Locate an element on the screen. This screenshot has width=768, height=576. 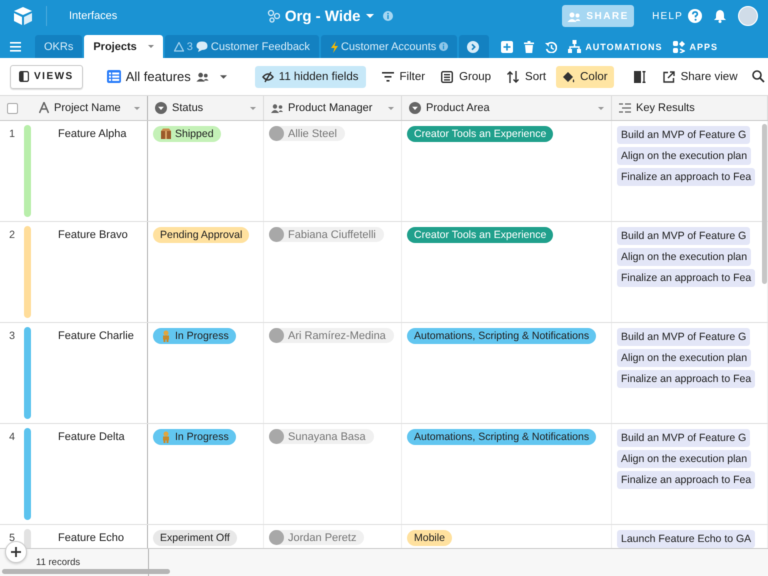
package-icon is located at coordinates (166, 134).